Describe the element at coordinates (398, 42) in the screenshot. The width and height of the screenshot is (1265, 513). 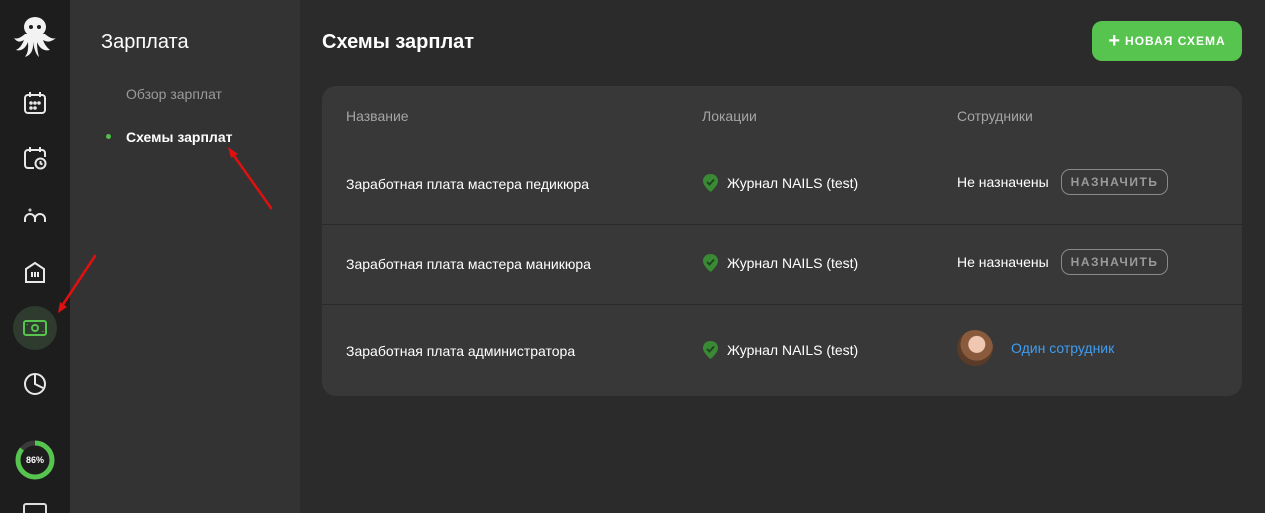
I see `page-title: Схемы зарплат` at that location.